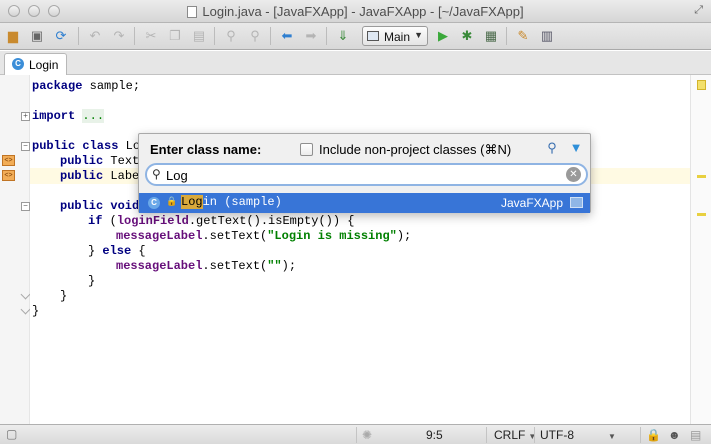 The image size is (711, 444). I want to click on run-icon: ▶, so click(443, 36).